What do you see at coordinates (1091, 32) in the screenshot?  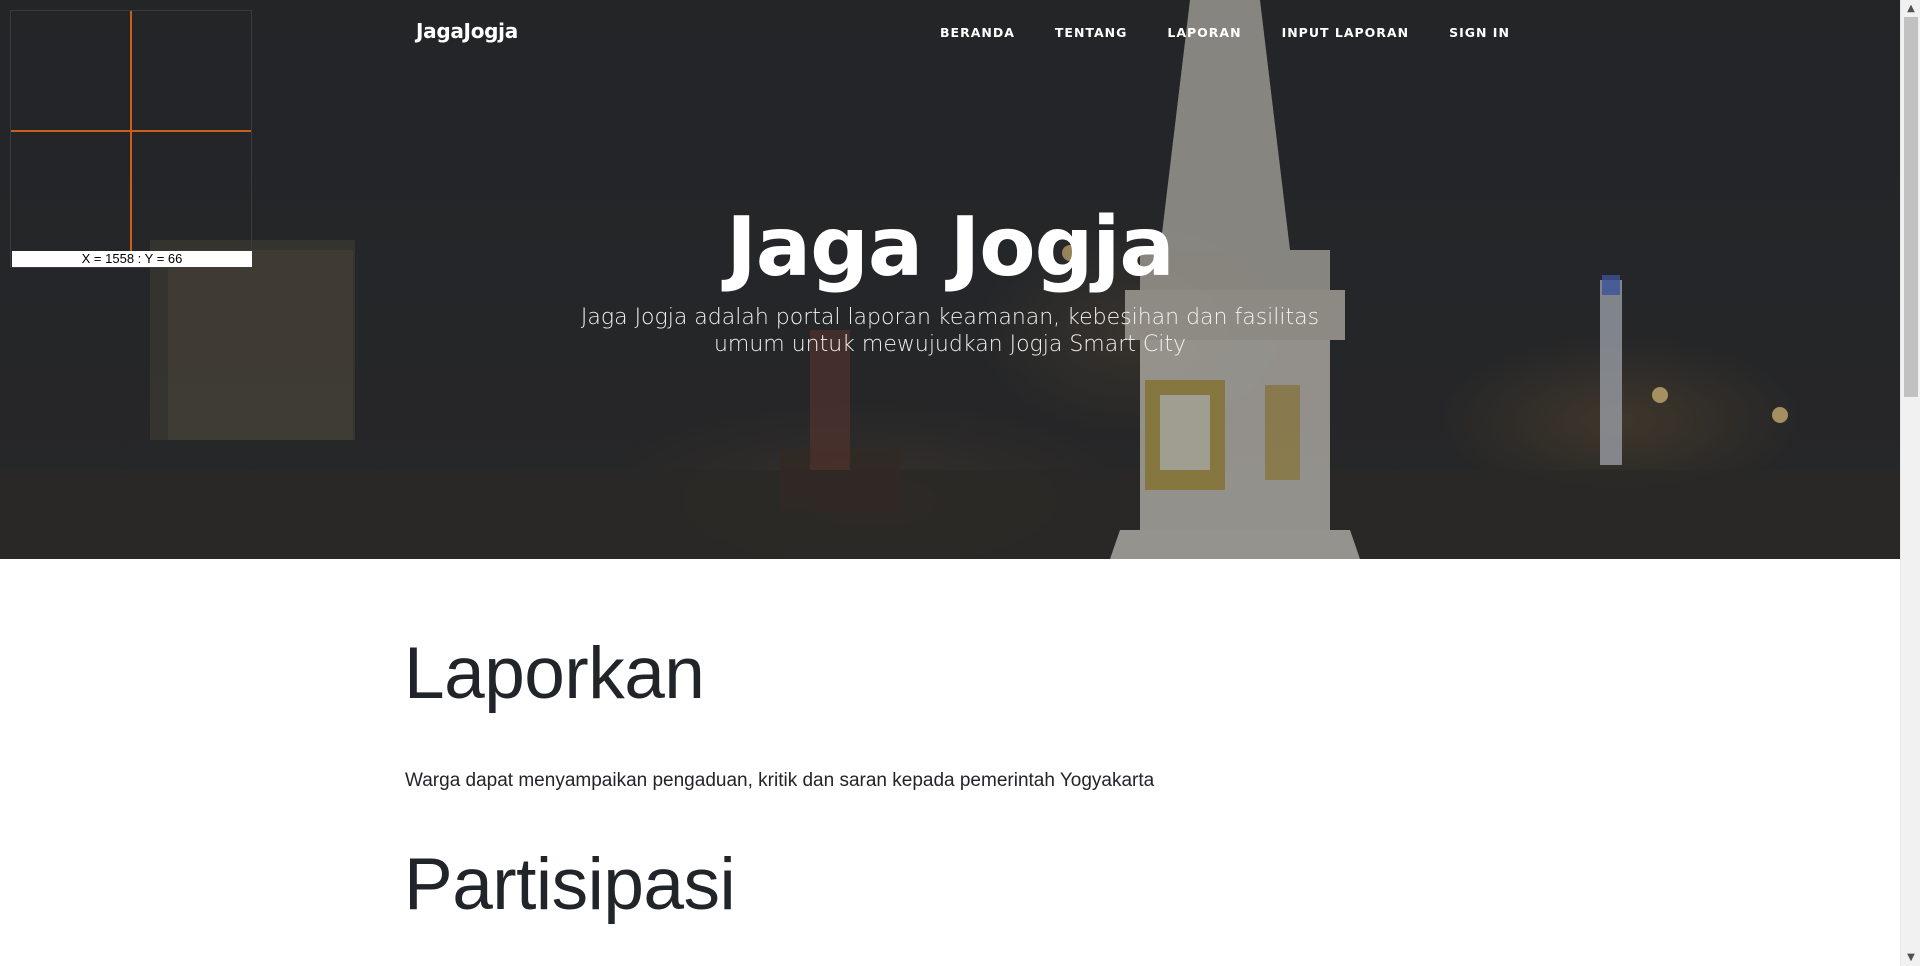 I see `nav-item-tentang: TENTANG` at bounding box center [1091, 32].